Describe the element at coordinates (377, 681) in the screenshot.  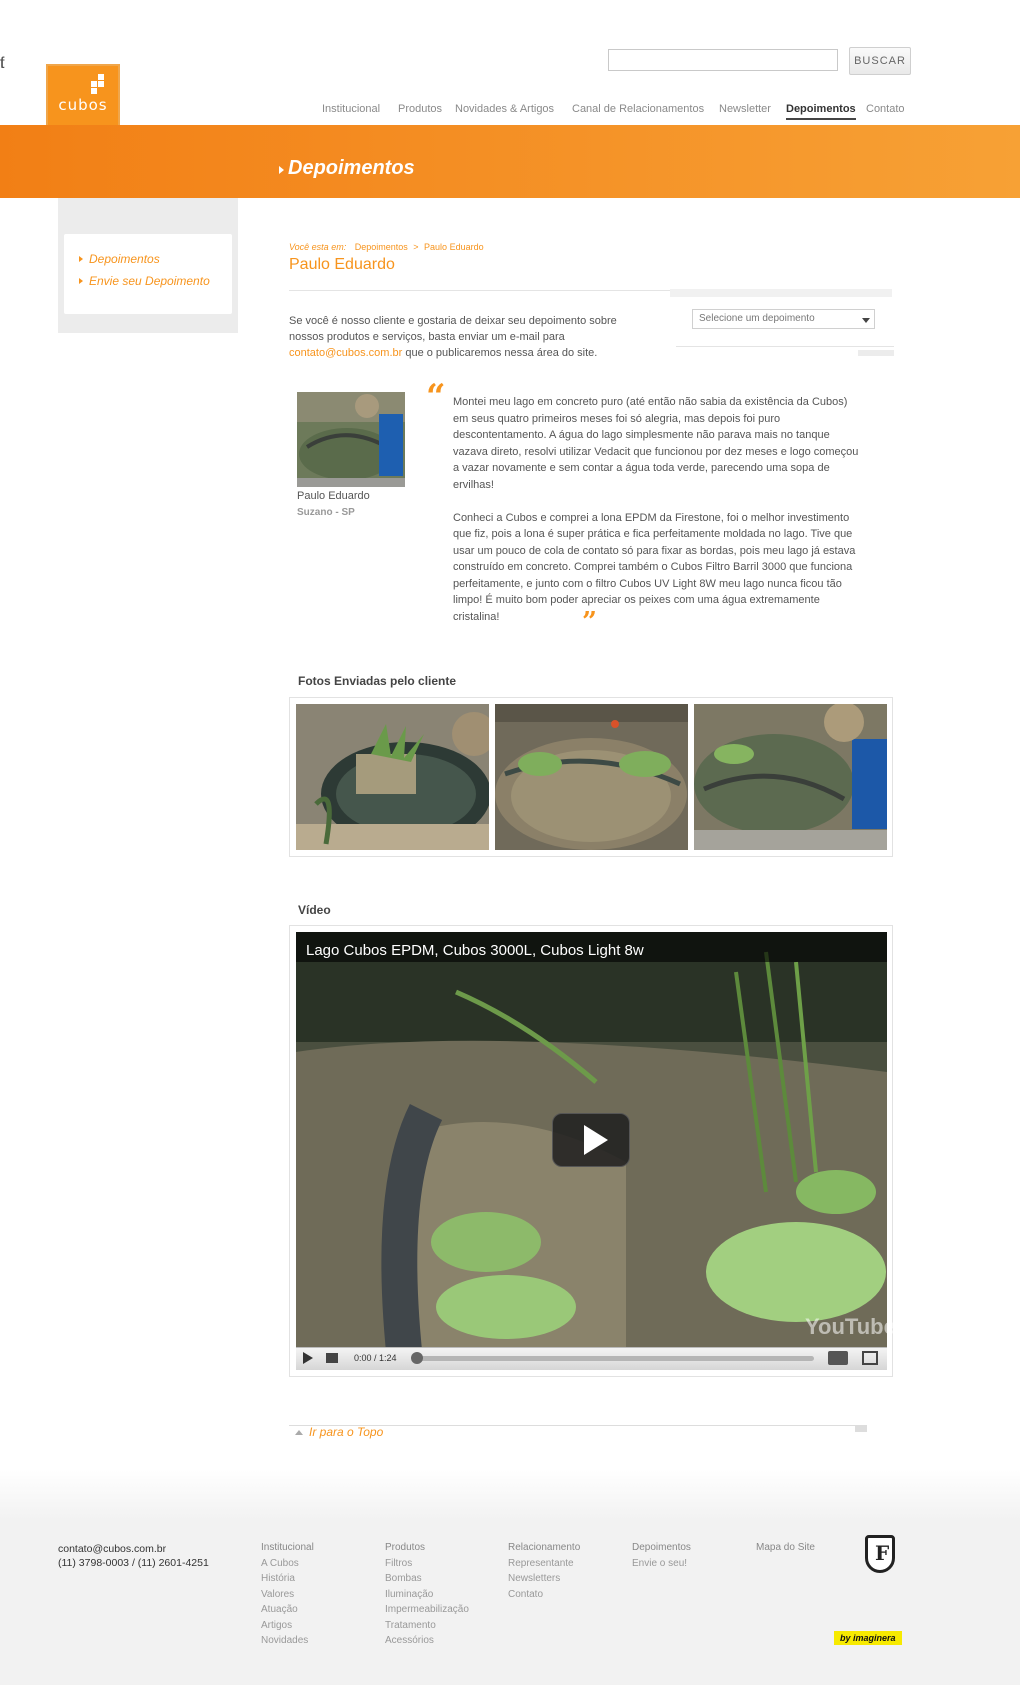
I see `photos-heading: Fotos Enviadas pelo cliente` at that location.